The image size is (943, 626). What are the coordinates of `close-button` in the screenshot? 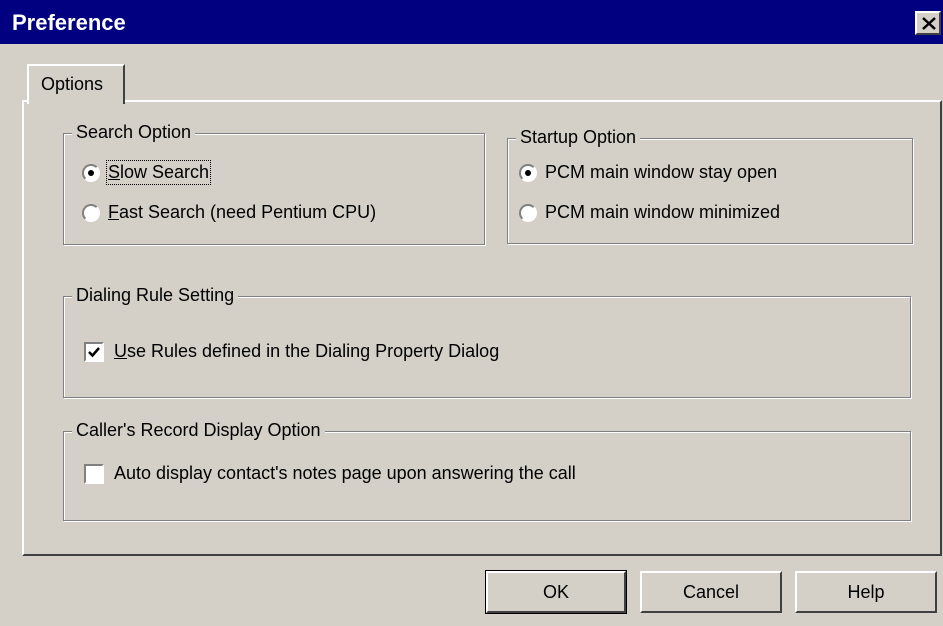 It's located at (928, 23).